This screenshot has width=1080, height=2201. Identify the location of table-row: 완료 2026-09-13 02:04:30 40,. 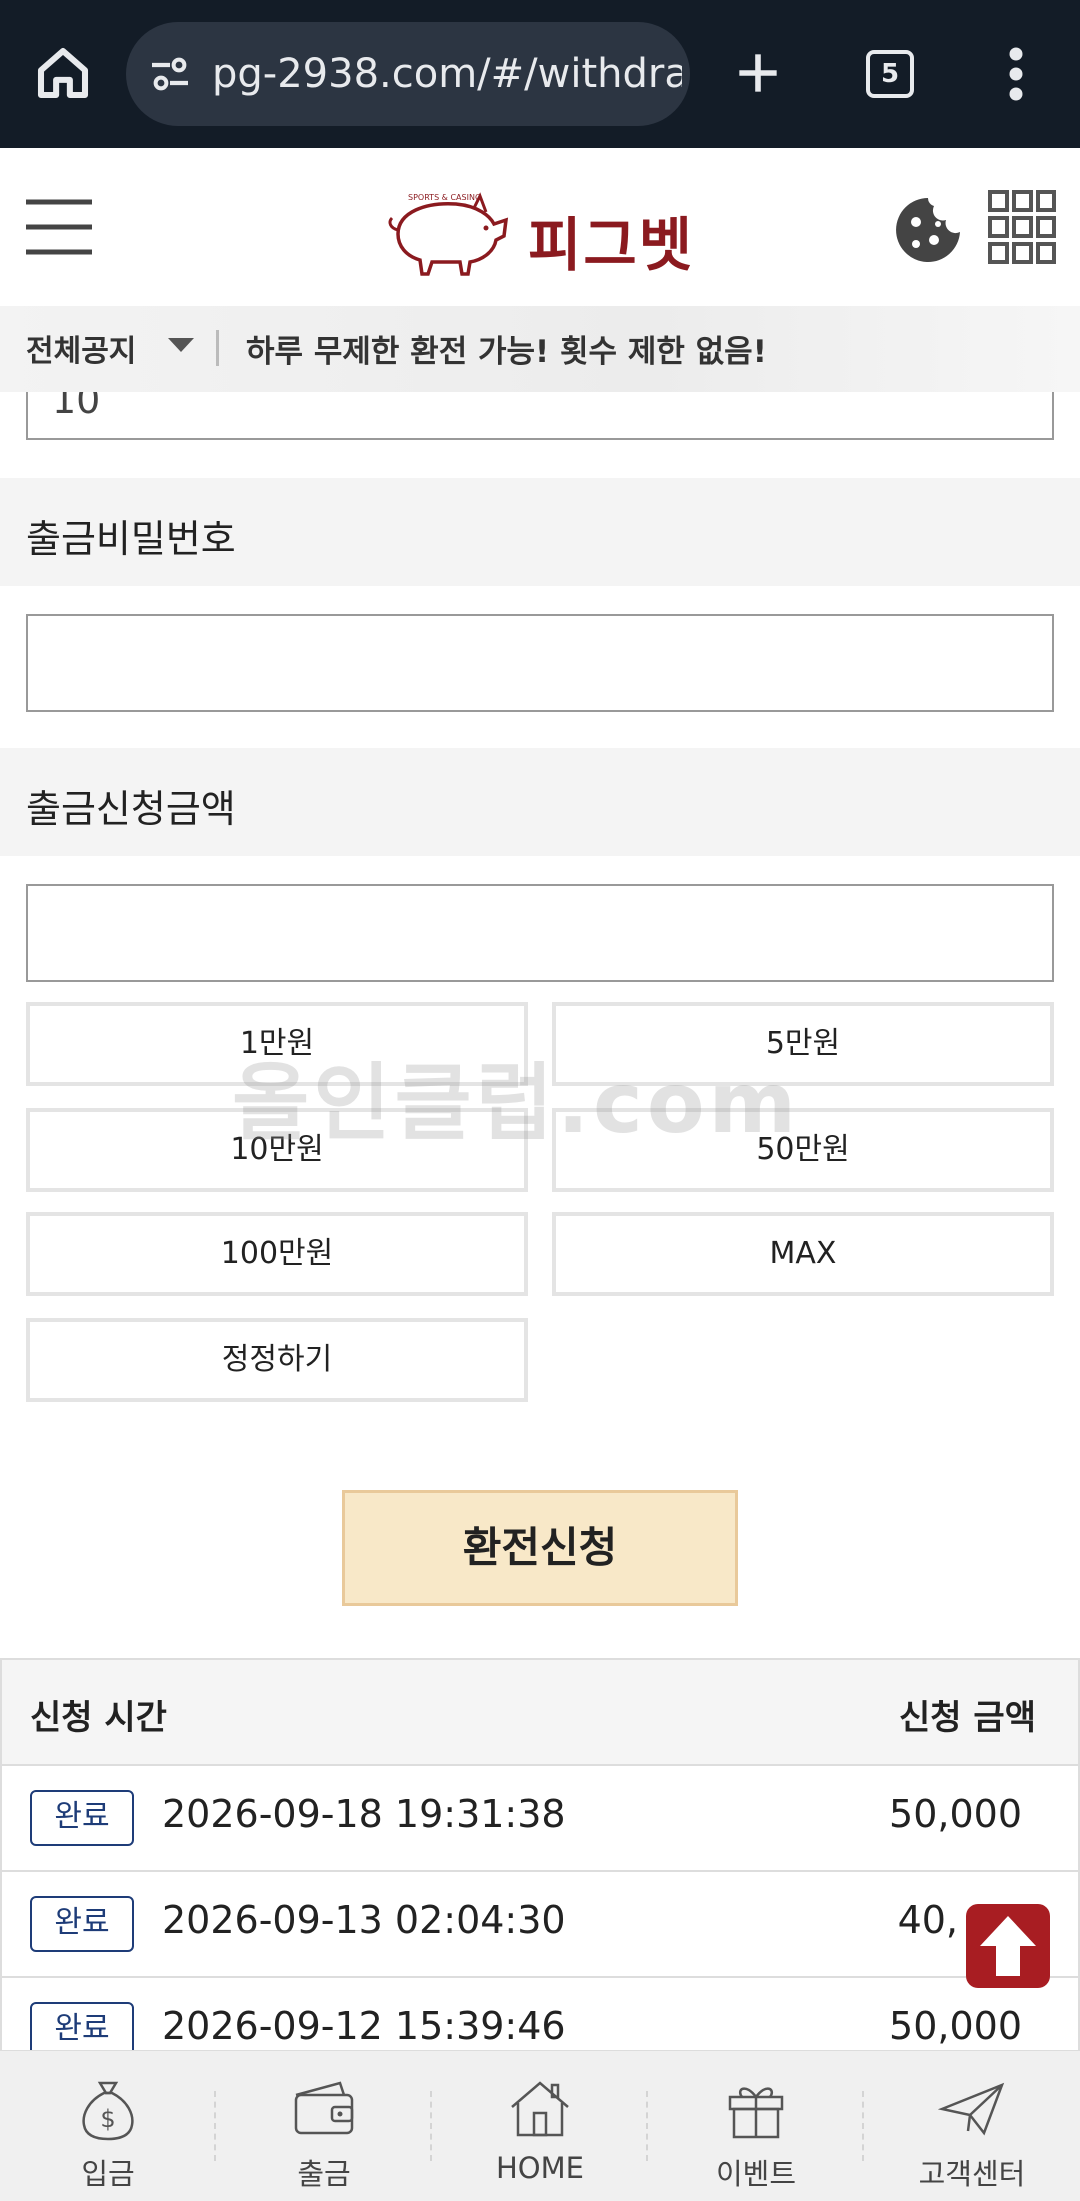
(540, 1925).